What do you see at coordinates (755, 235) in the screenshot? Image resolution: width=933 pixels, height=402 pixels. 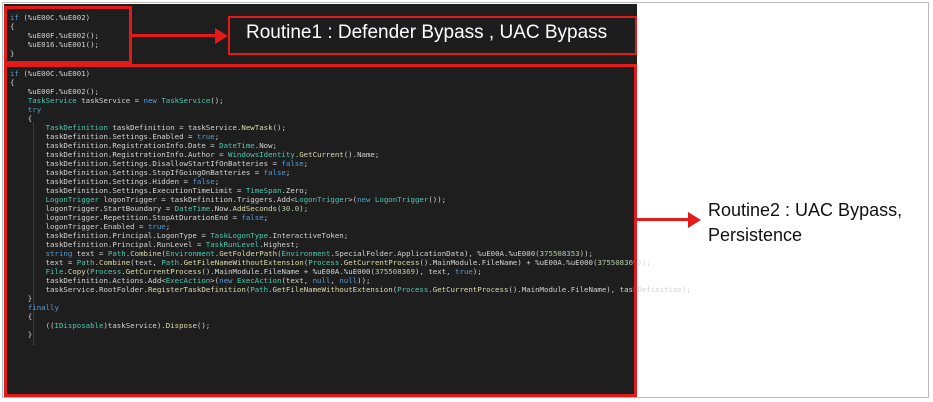 I see `routine2-callout-line2: Persistence` at bounding box center [755, 235].